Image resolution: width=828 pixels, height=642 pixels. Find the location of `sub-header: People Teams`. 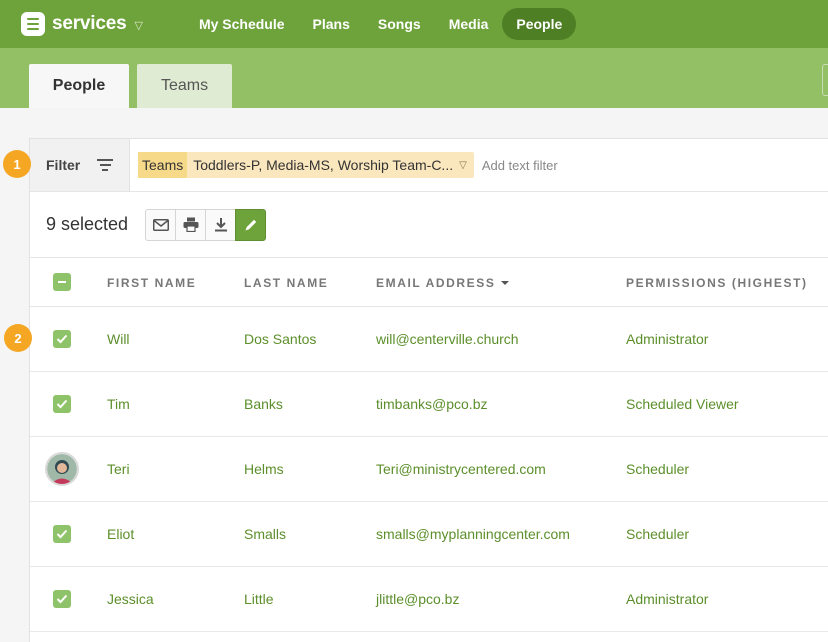

sub-header: People Teams is located at coordinates (414, 78).